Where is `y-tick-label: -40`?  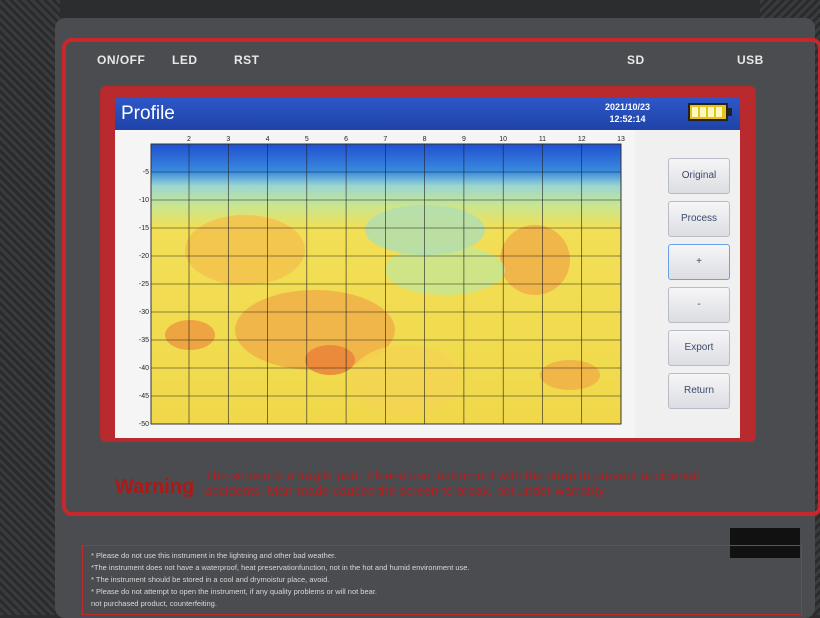
y-tick-label: -40 is located at coordinates (144, 368).